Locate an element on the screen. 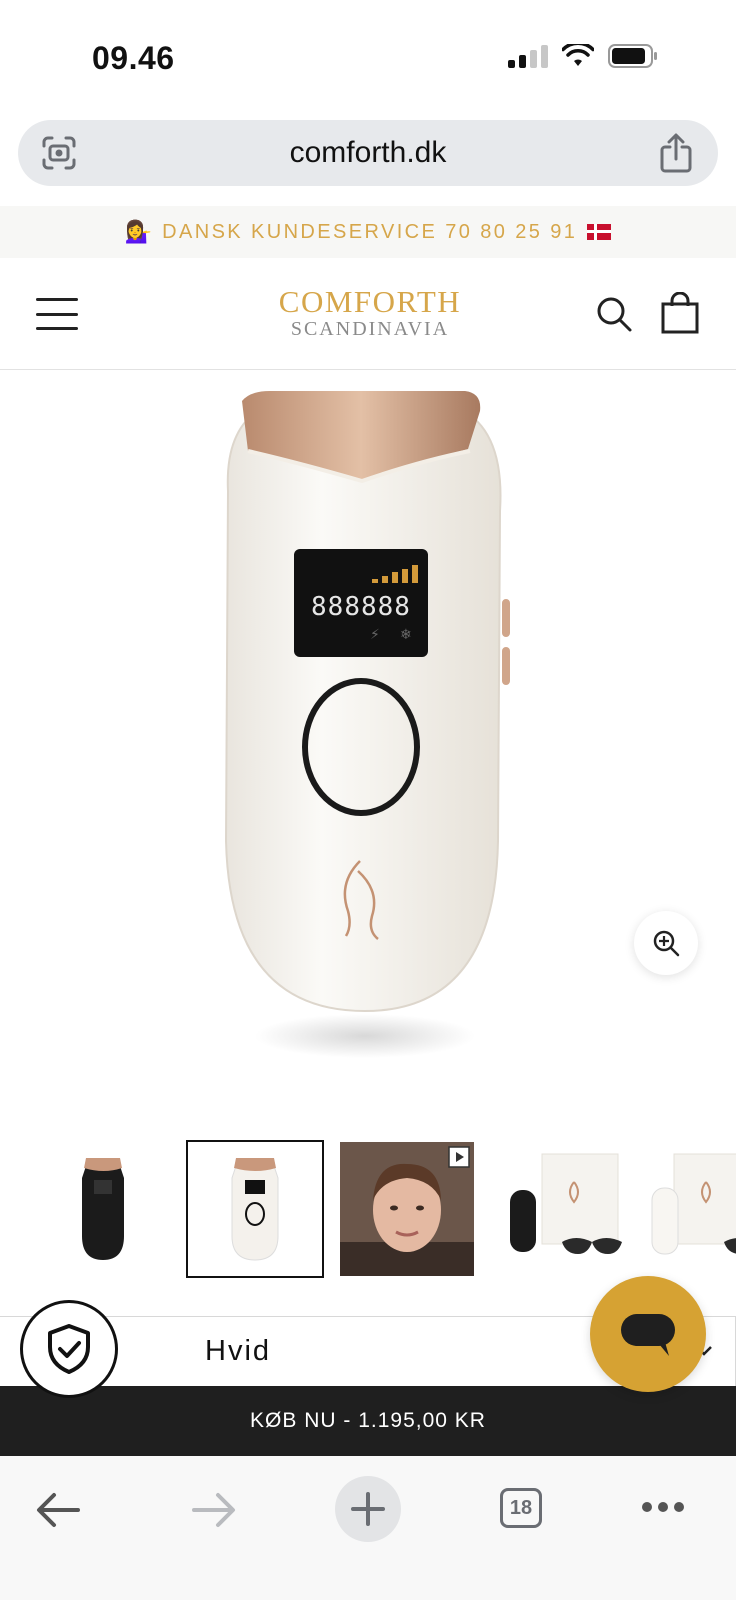 This screenshot has height=1600, width=736. cart-bag-icon is located at coordinates (680, 315).